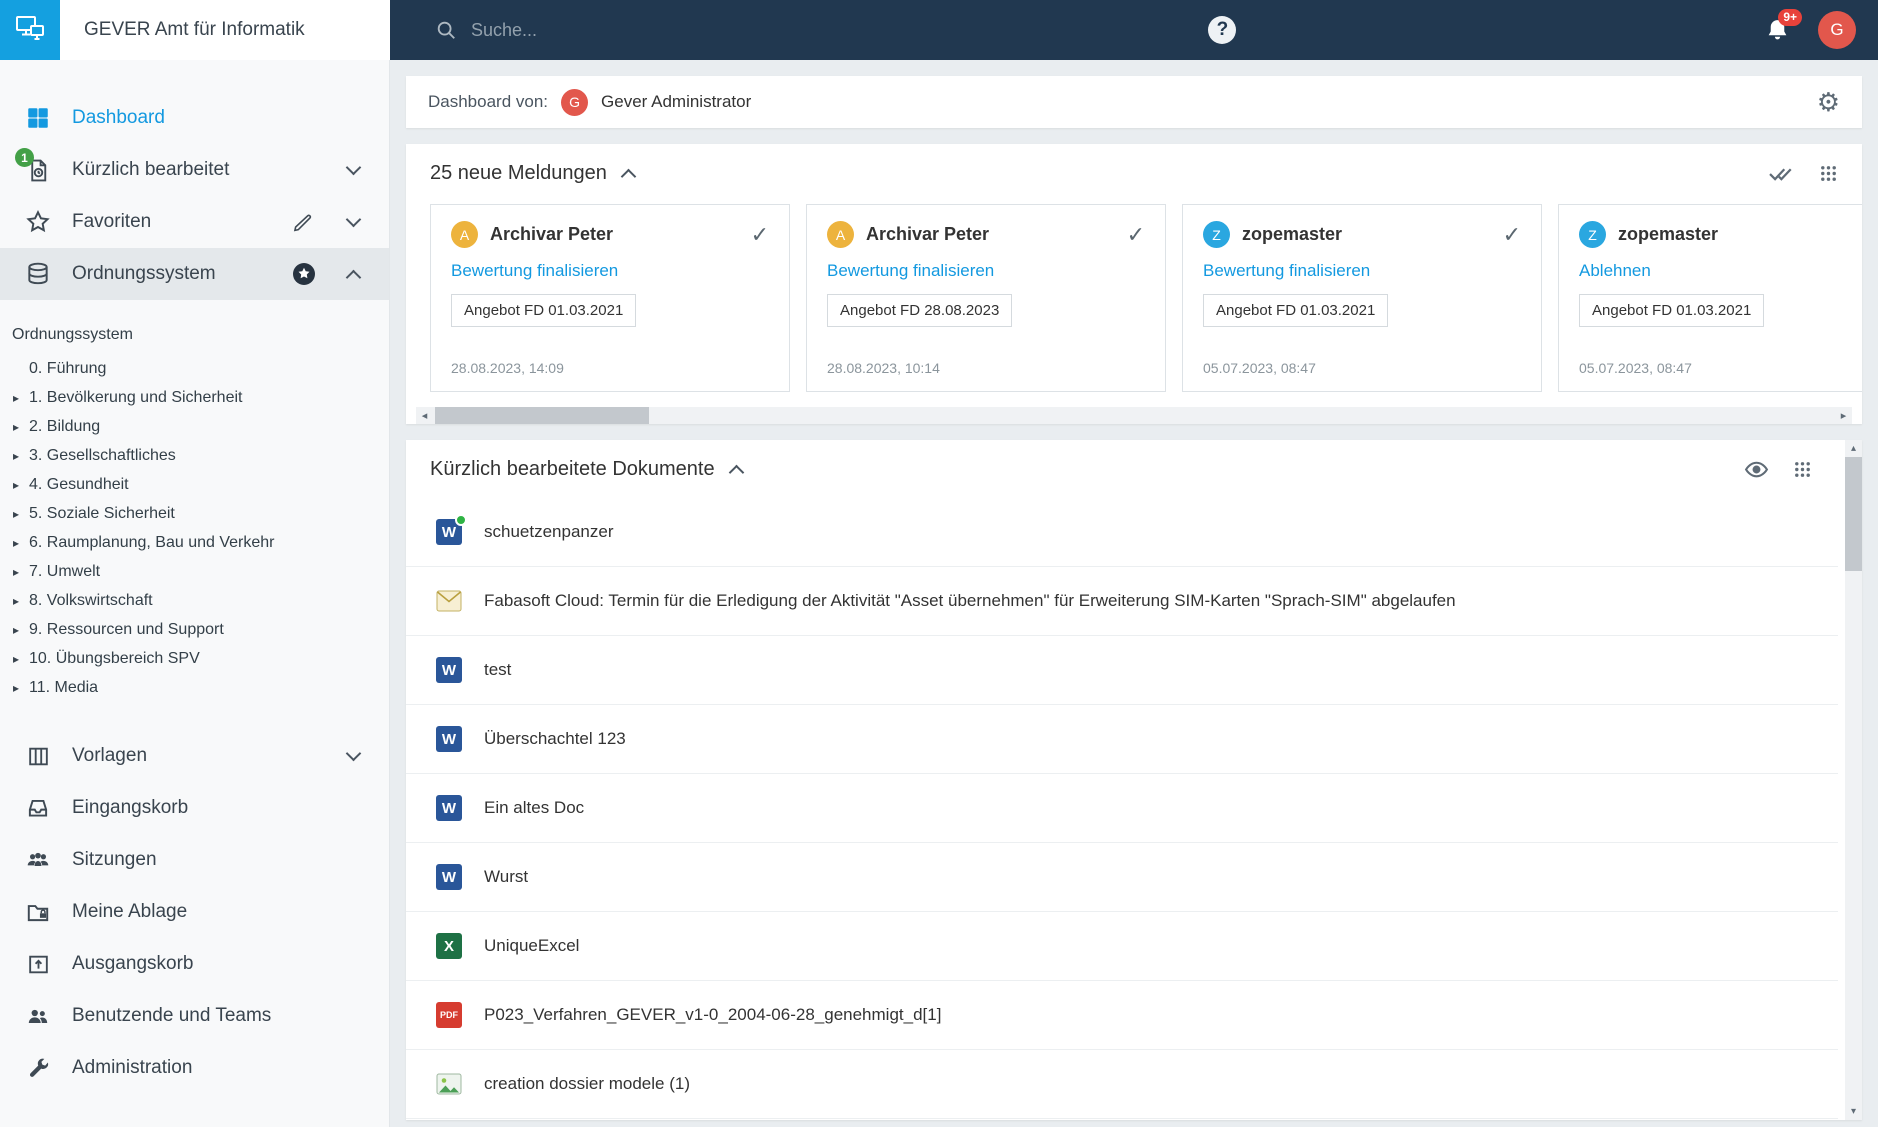 The height and width of the screenshot is (1127, 1878). I want to click on document-row: creation dossier modele (1), so click(1122, 1084).